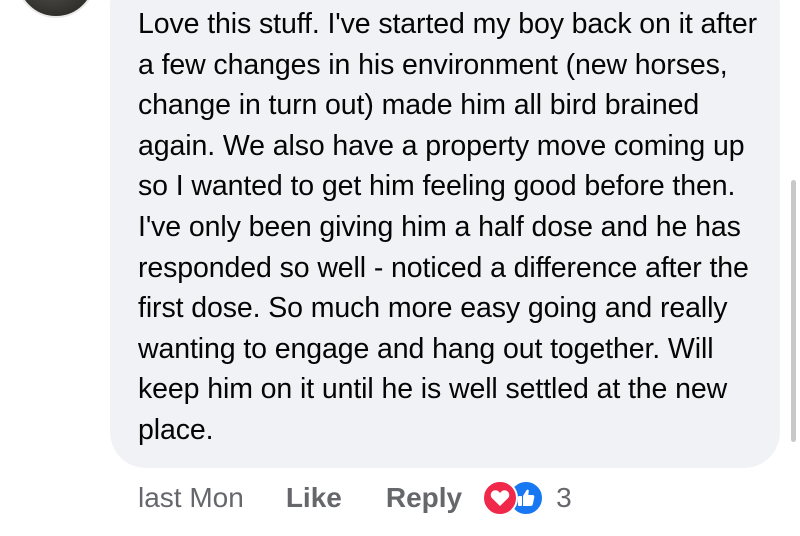 The height and width of the screenshot is (536, 800). I want to click on scrollbar, so click(793, 311).